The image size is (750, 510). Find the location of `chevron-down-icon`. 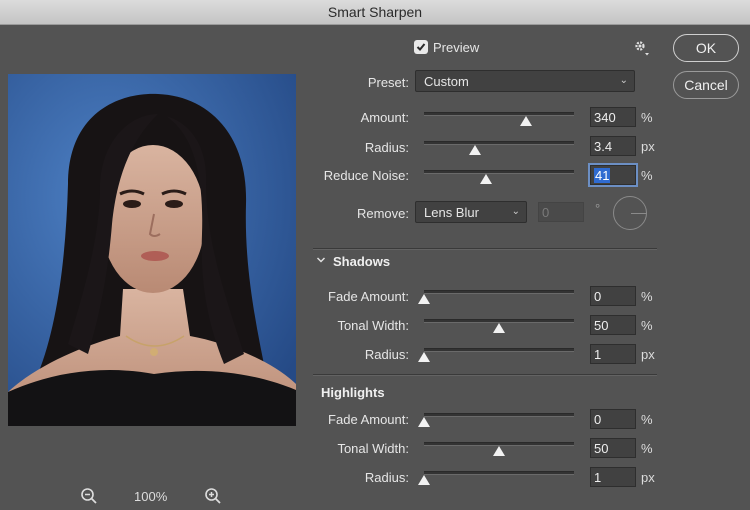

chevron-down-icon is located at coordinates (321, 260).